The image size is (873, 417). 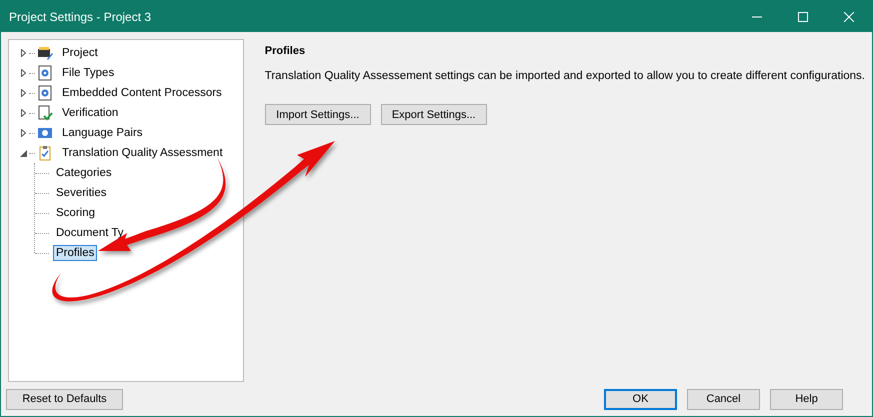 What do you see at coordinates (285, 51) in the screenshot?
I see `section-heading: Profiles` at bounding box center [285, 51].